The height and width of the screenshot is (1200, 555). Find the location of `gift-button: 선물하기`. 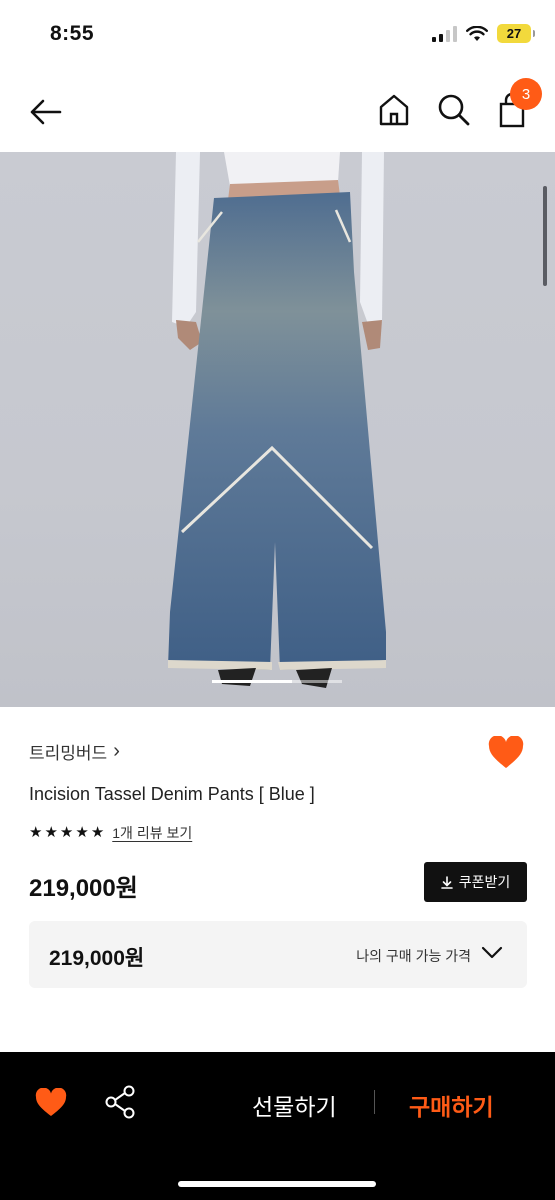

gift-button: 선물하기 is located at coordinates (294, 1105).